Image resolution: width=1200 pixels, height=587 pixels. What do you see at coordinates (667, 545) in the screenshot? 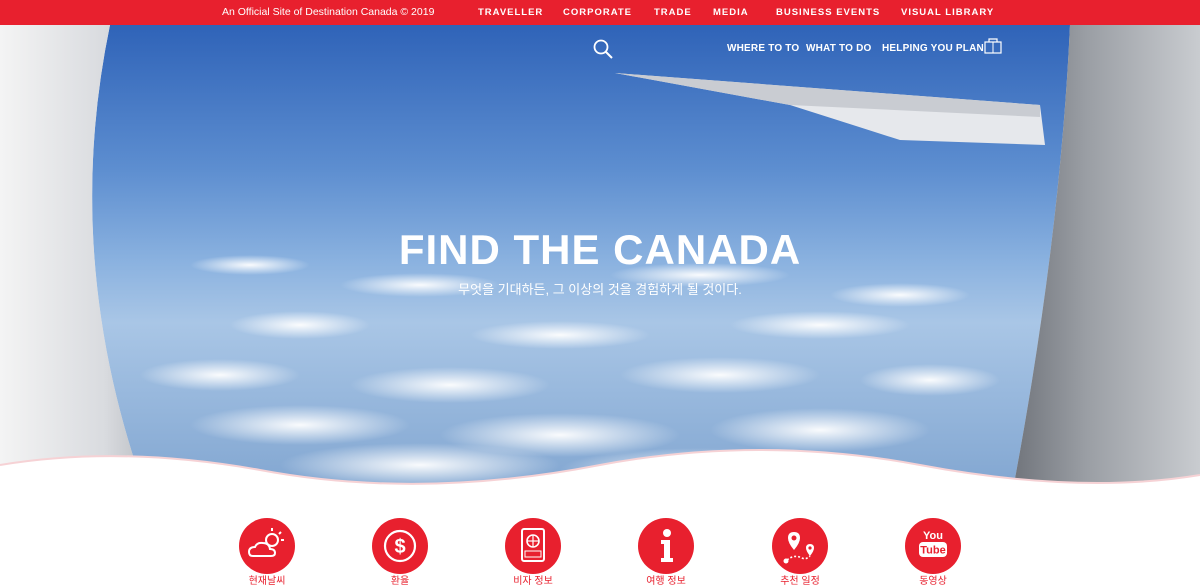
I see `info-icon` at bounding box center [667, 545].